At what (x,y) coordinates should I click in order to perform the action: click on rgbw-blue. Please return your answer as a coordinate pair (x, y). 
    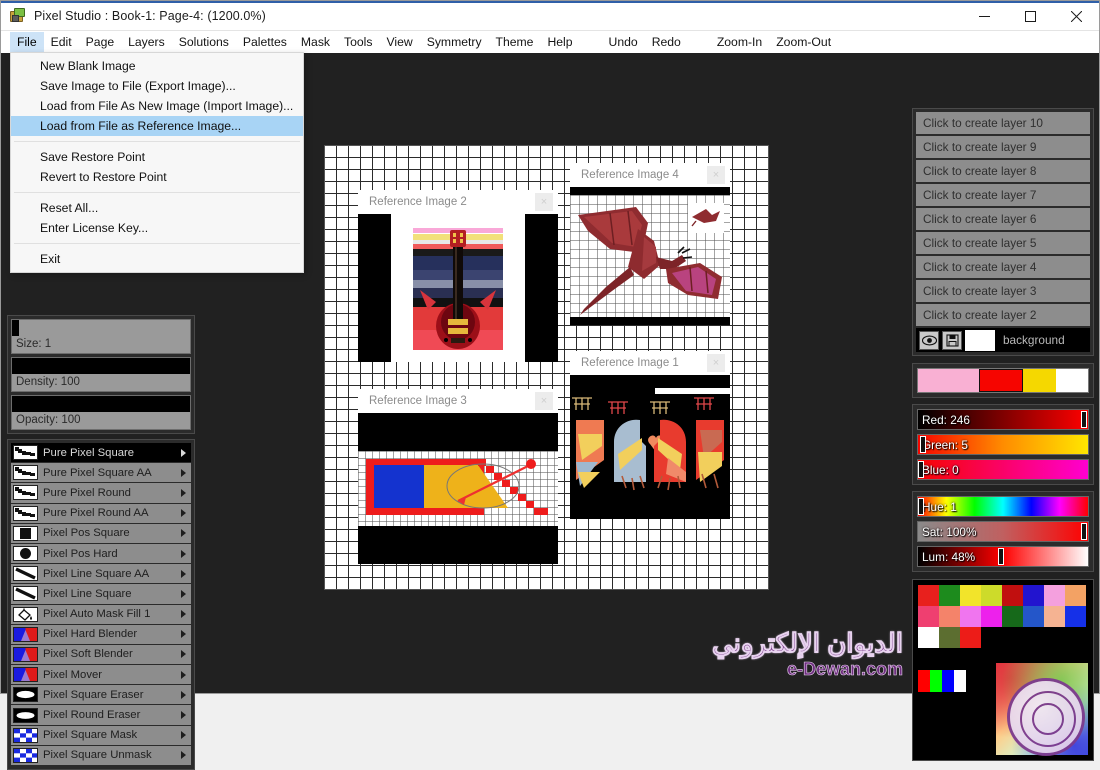
    Looking at the image, I should click on (948, 681).